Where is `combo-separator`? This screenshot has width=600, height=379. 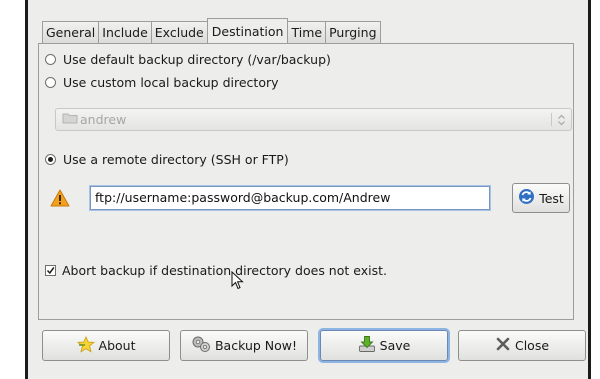
combo-separator is located at coordinates (551, 119).